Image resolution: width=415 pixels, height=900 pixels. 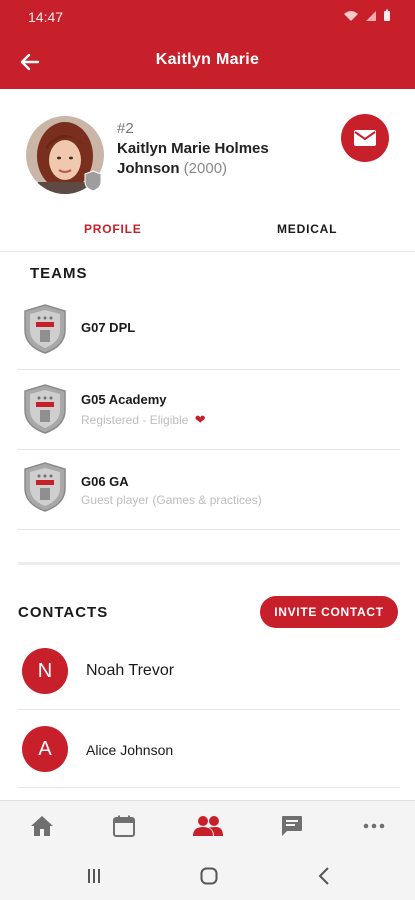 I want to click on nav-people, so click(x=208, y=826).